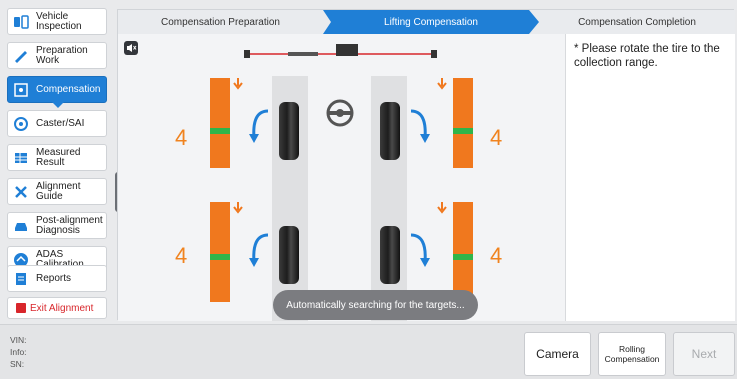 The image size is (737, 379). Describe the element at coordinates (21, 90) in the screenshot. I see `target-icon` at that location.